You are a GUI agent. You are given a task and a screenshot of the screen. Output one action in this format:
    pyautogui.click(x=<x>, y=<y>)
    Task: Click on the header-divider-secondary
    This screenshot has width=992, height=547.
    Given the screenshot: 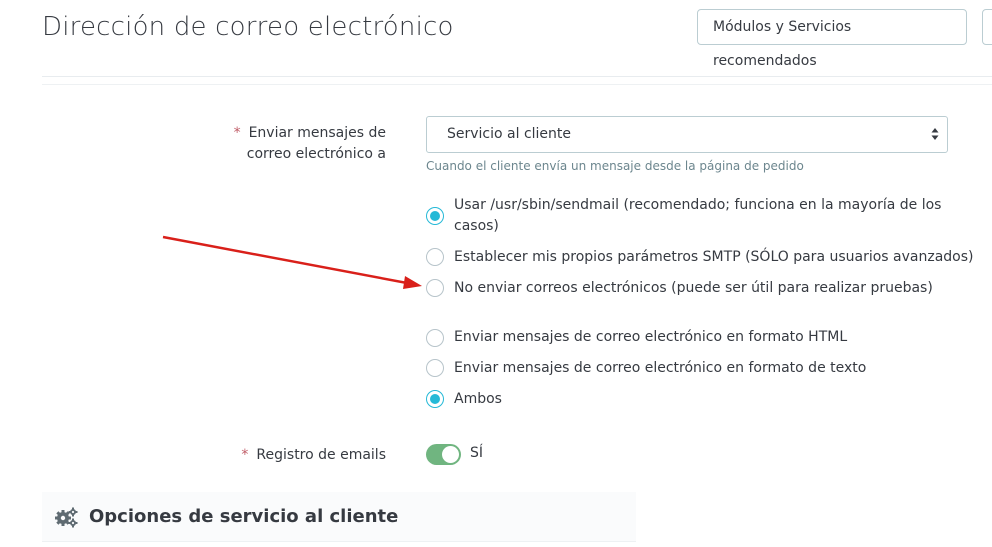 What is the action you would take?
    pyautogui.click(x=517, y=84)
    